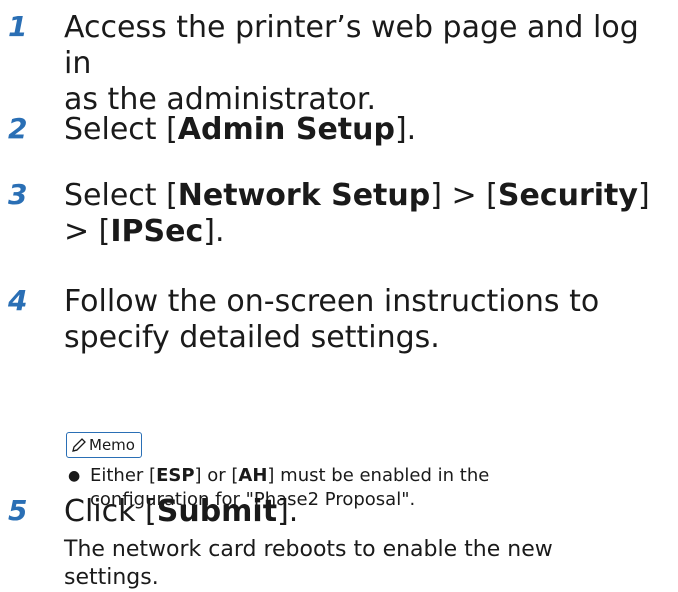 The height and width of the screenshot is (592, 678). What do you see at coordinates (286, 129) in the screenshot?
I see `menu-name: Admin Setup` at bounding box center [286, 129].